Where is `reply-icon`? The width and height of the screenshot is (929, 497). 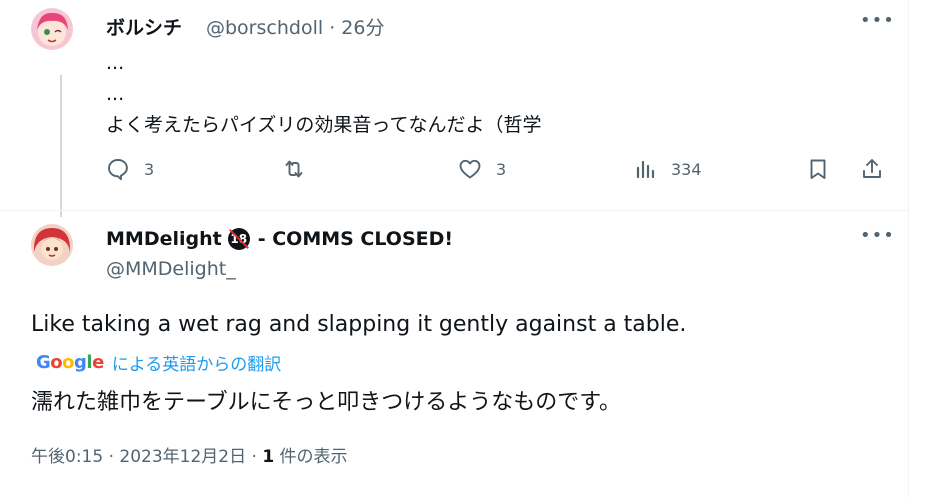 reply-icon is located at coordinates (118, 170).